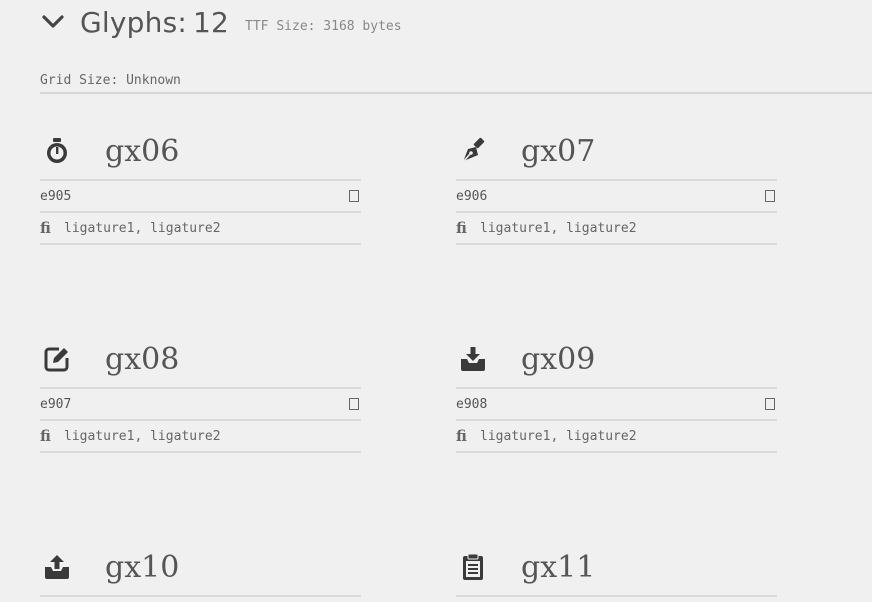  Describe the element at coordinates (558, 359) in the screenshot. I see `glyph-name: gx09` at that location.